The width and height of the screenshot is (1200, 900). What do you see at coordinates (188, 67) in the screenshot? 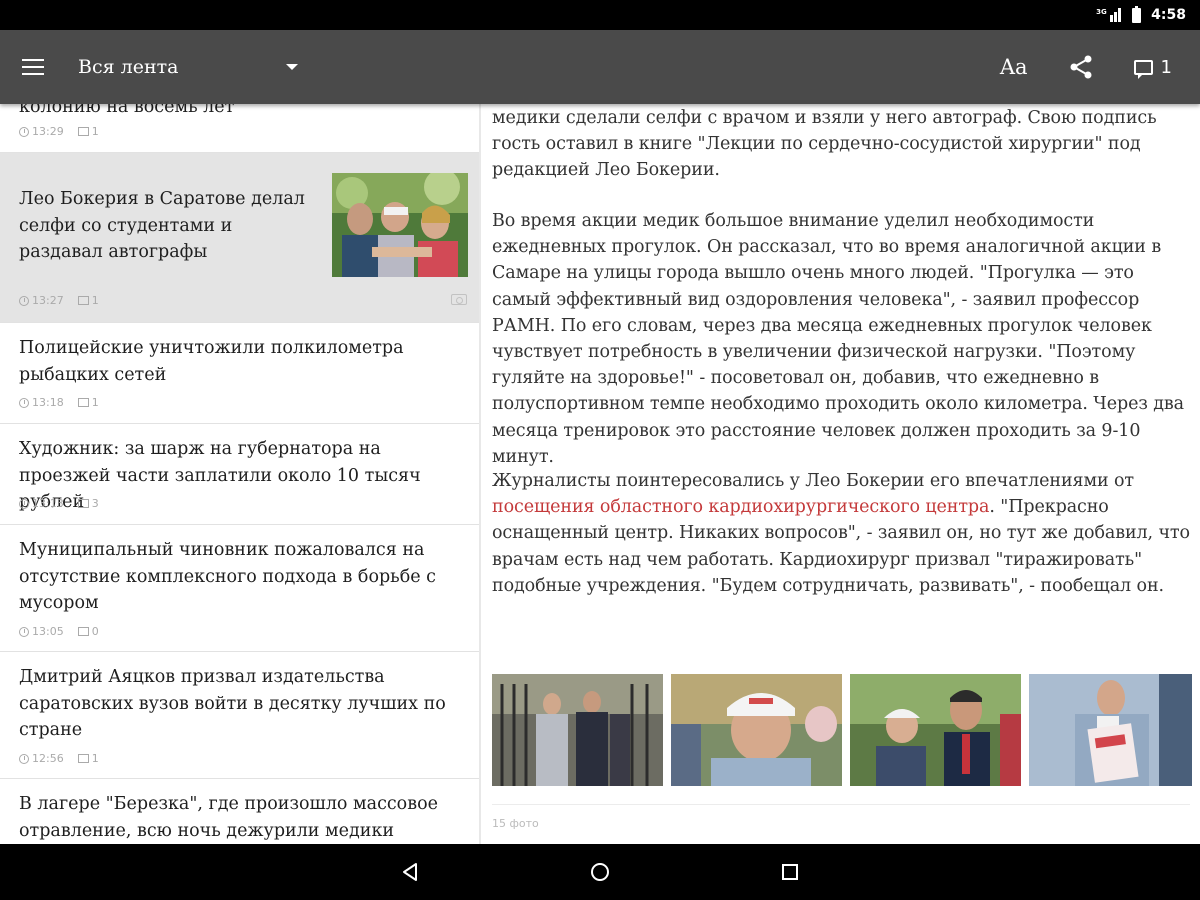
I see `feed-dropdown: Вся лента` at bounding box center [188, 67].